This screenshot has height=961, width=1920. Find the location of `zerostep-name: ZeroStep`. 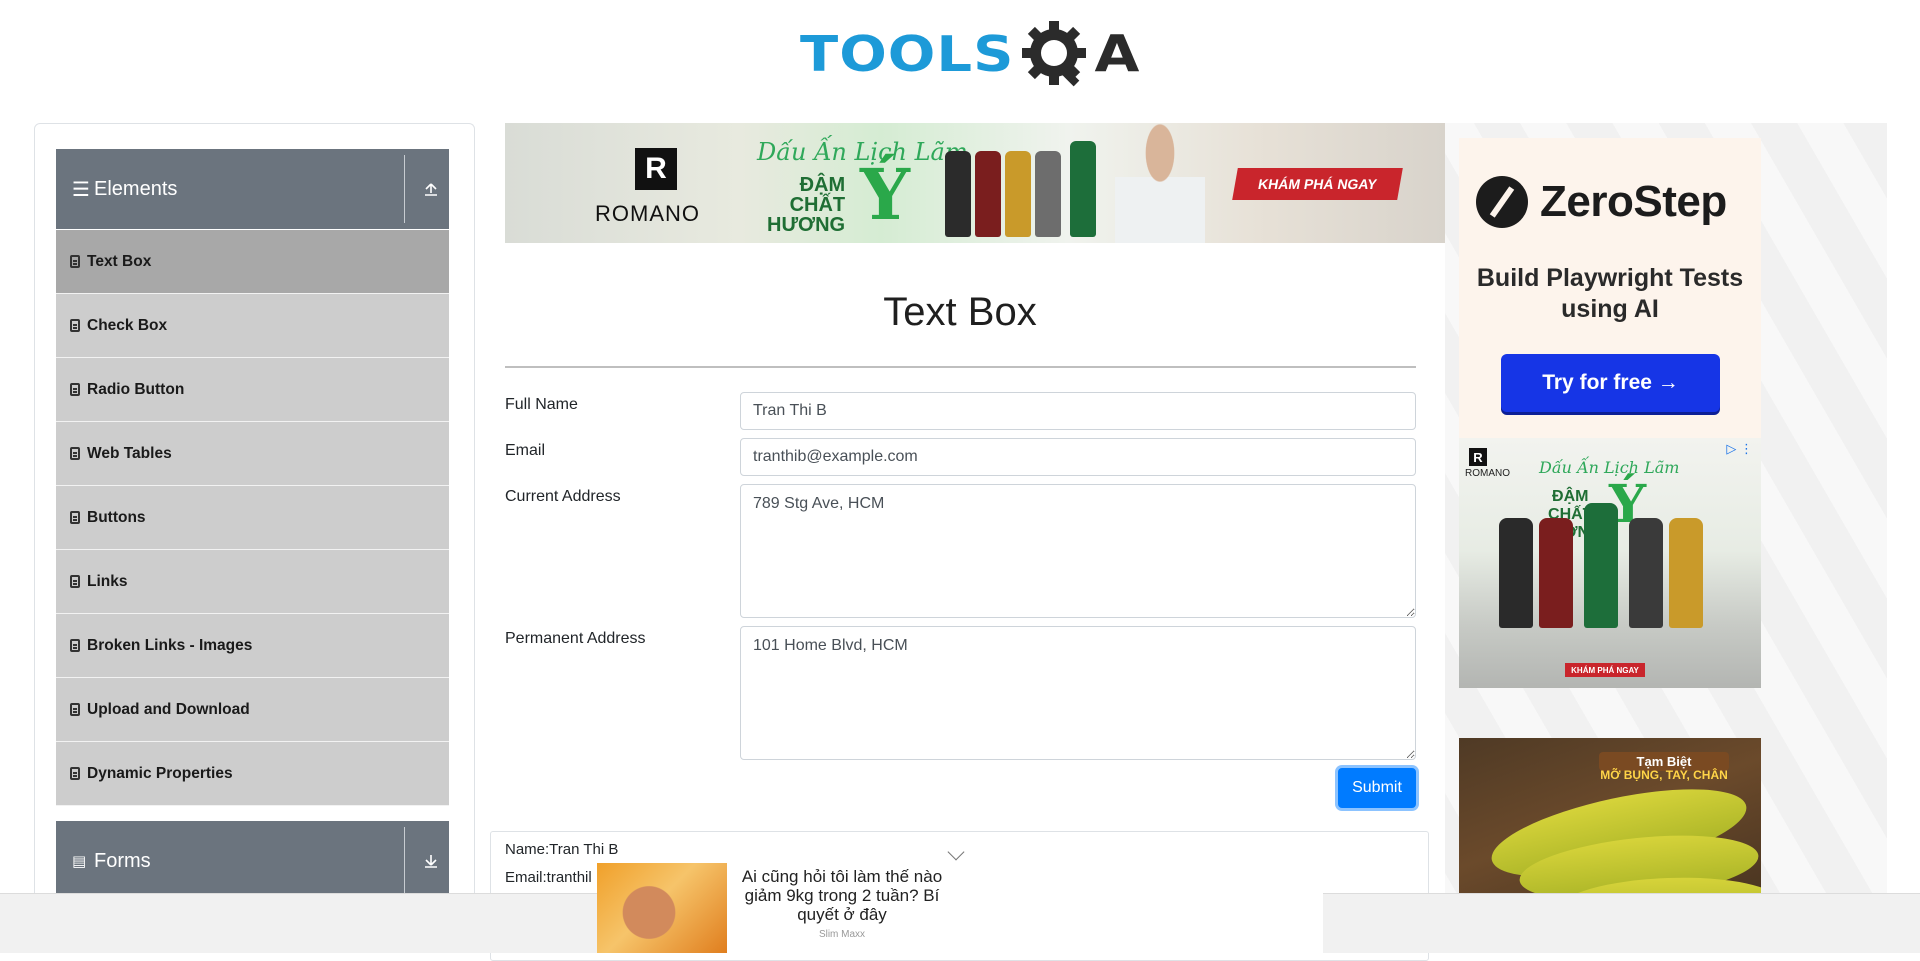

zerostep-name: ZeroStep is located at coordinates (1633, 201).